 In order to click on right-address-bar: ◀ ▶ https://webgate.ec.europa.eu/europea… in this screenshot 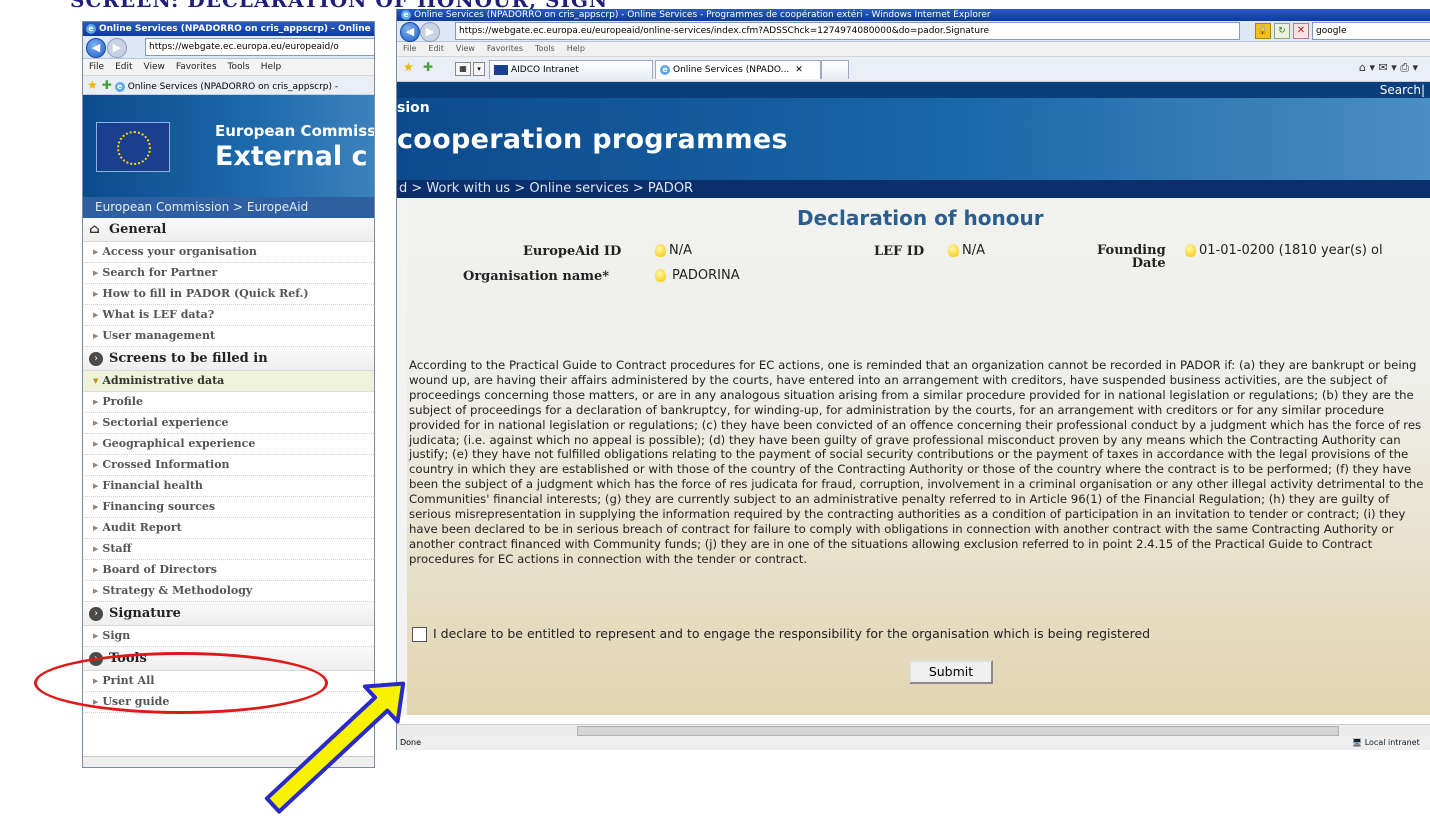, I will do `click(913, 31)`.